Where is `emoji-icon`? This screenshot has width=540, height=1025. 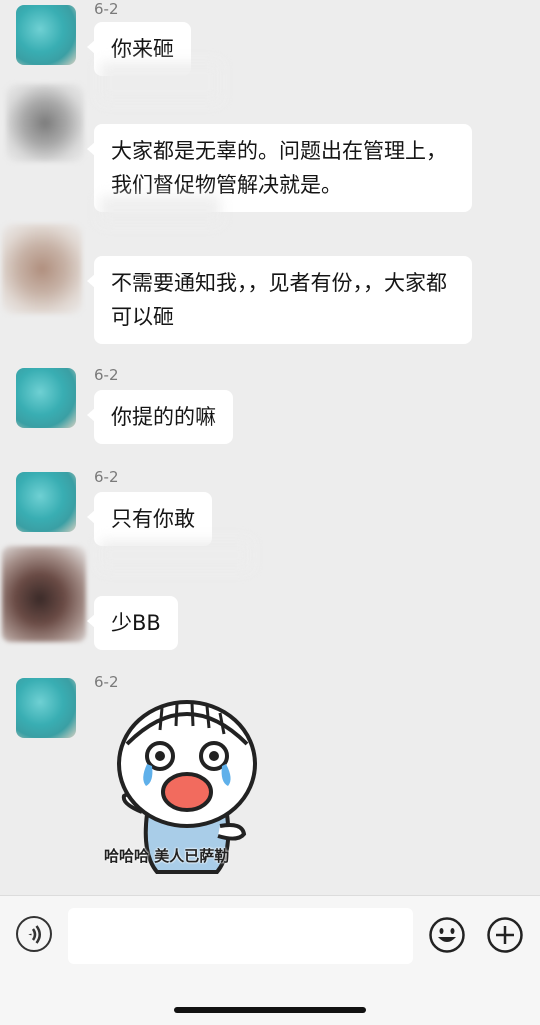 emoji-icon is located at coordinates (447, 935).